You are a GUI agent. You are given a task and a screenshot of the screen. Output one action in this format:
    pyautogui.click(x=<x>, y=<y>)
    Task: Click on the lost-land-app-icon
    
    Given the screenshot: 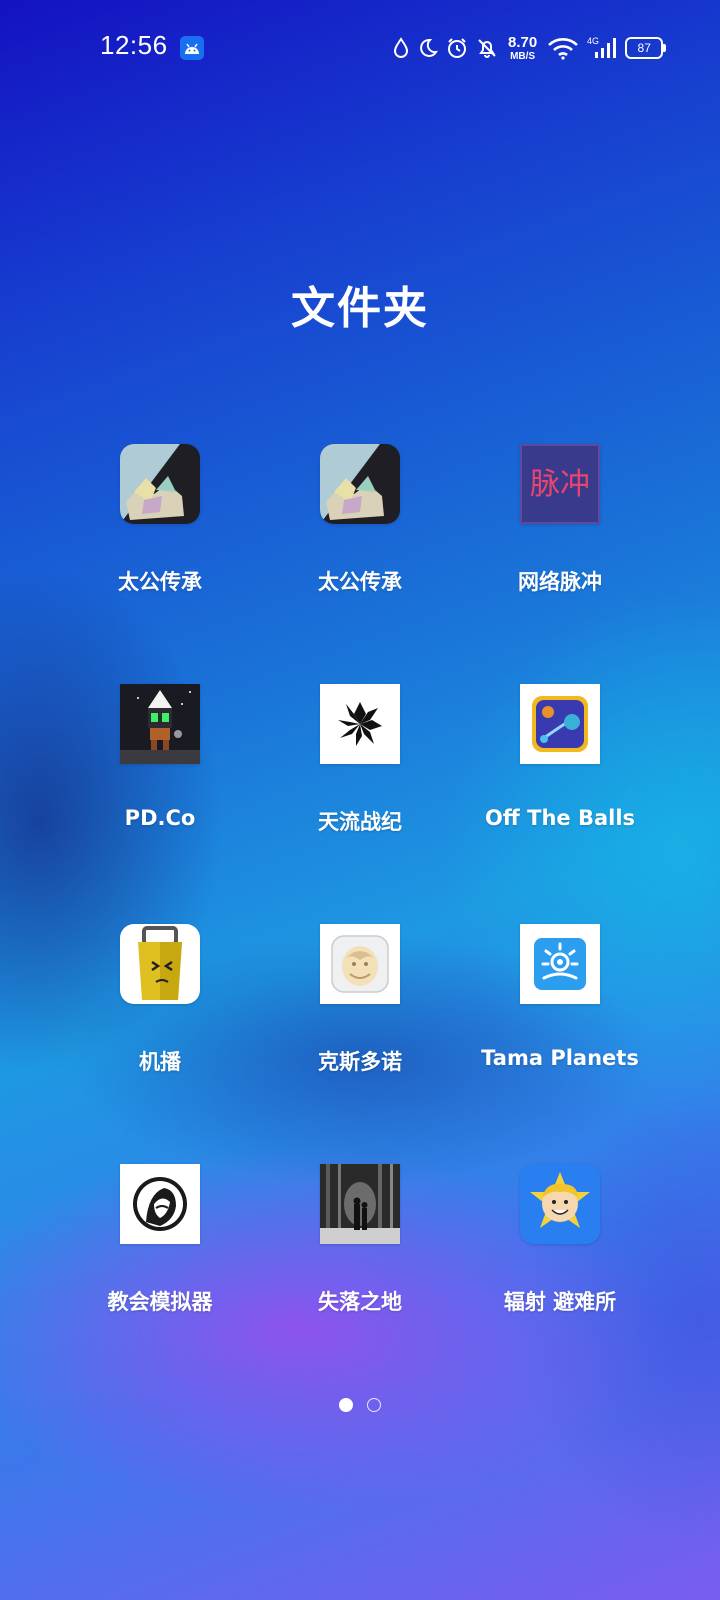 What is the action you would take?
    pyautogui.click(x=360, y=1204)
    